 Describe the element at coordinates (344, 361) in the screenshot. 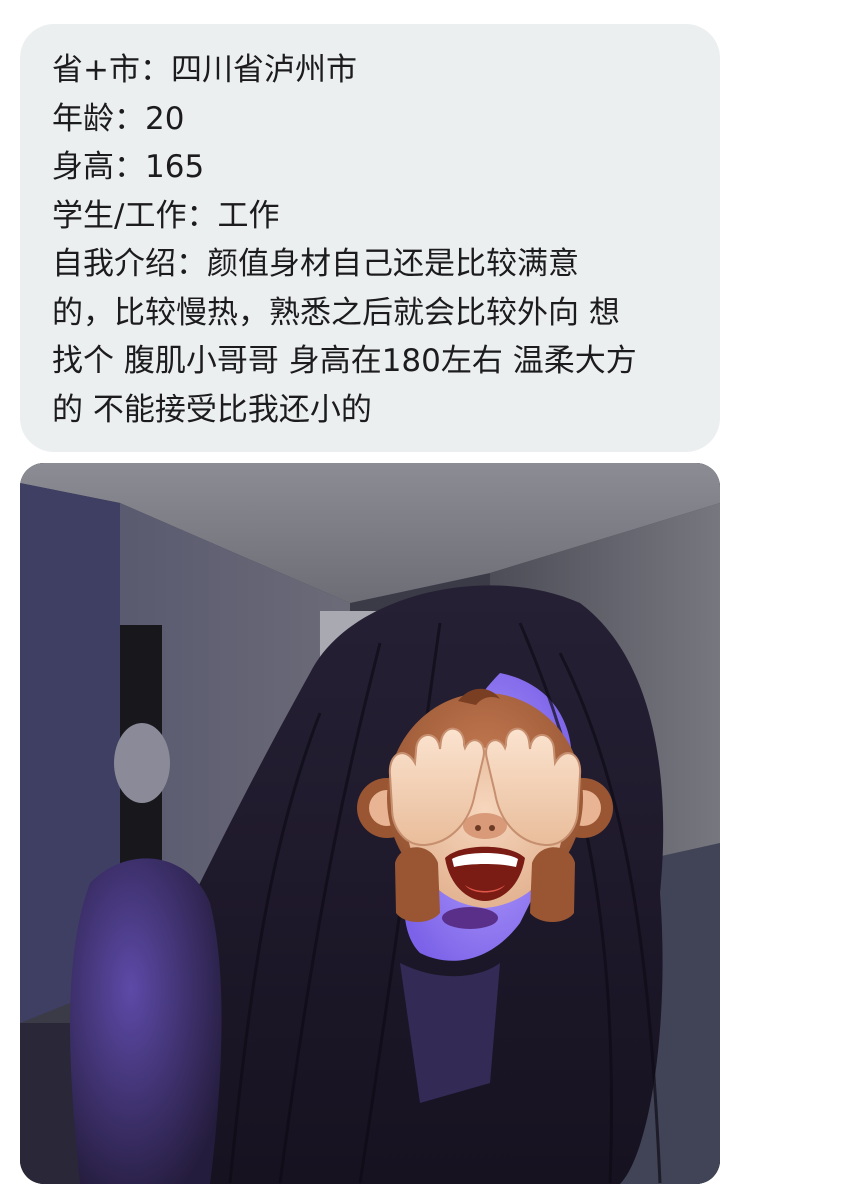

I see `message-line-intro-3: 找个 腹肌小哥哥 身高在180左右 温柔大方` at that location.